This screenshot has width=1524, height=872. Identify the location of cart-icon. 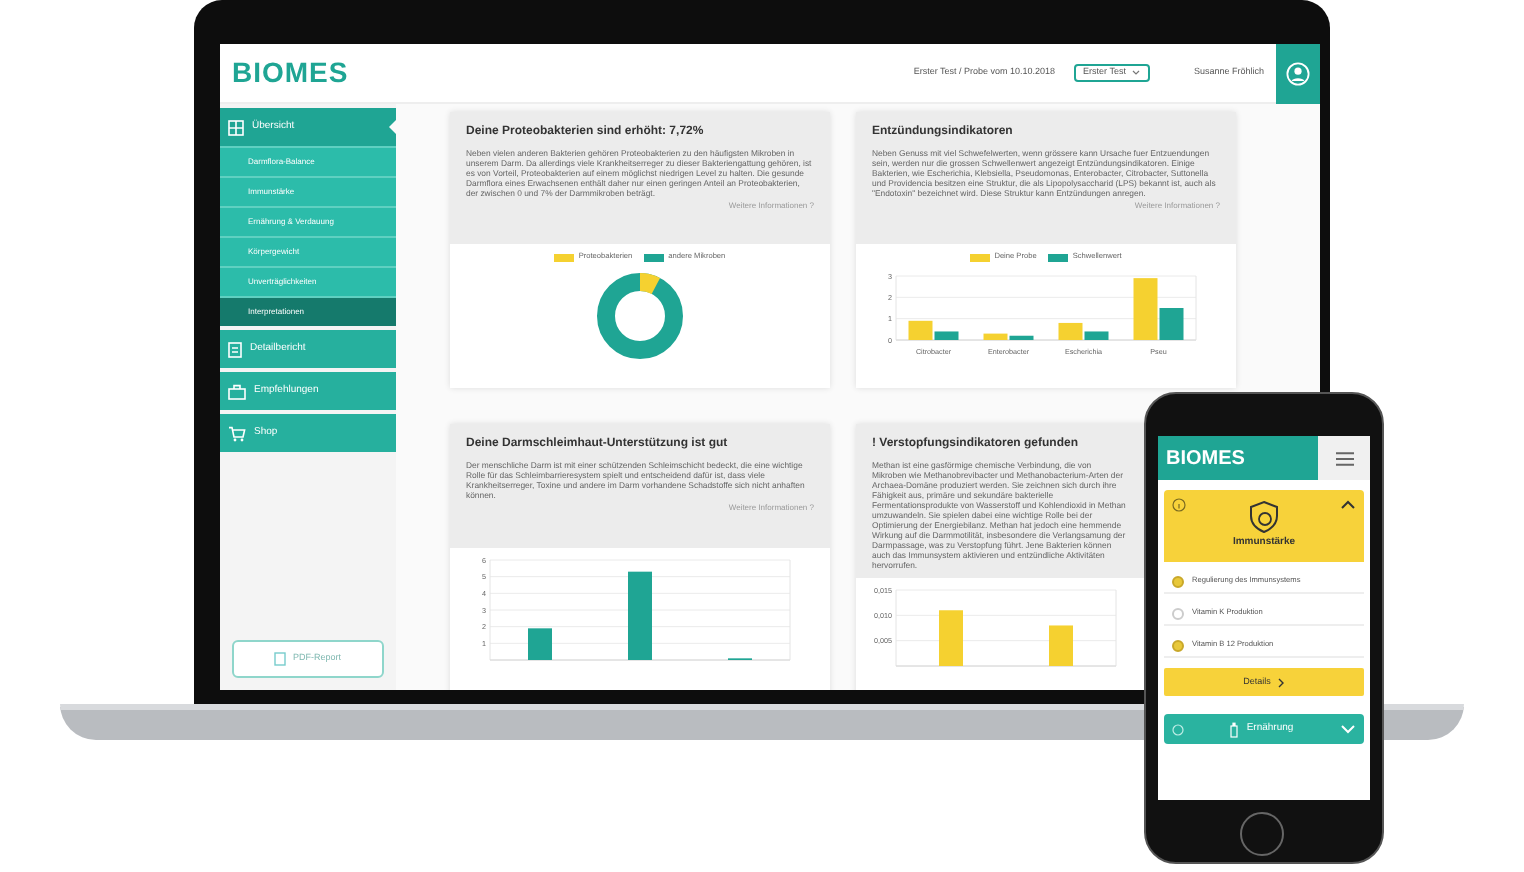
(237, 433).